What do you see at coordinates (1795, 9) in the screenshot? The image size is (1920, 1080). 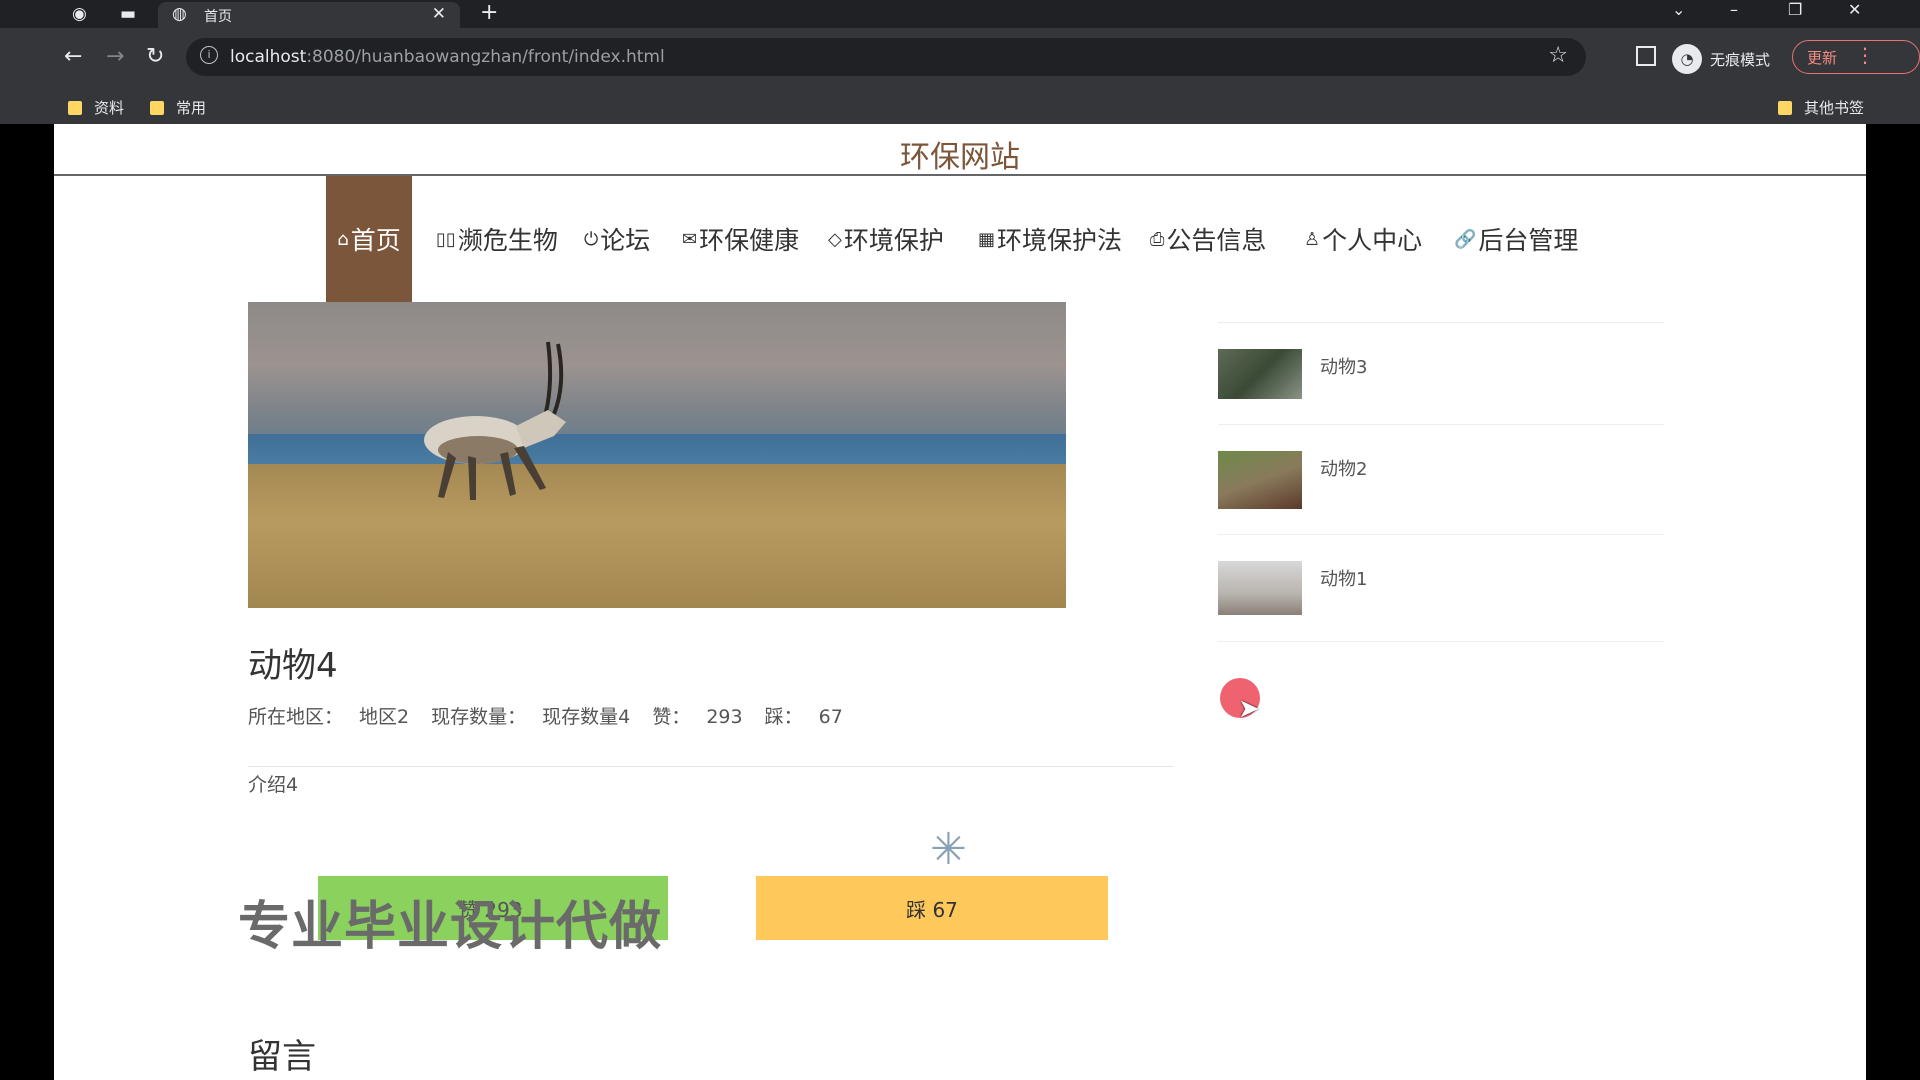 I see `restore-icon: ❐` at bounding box center [1795, 9].